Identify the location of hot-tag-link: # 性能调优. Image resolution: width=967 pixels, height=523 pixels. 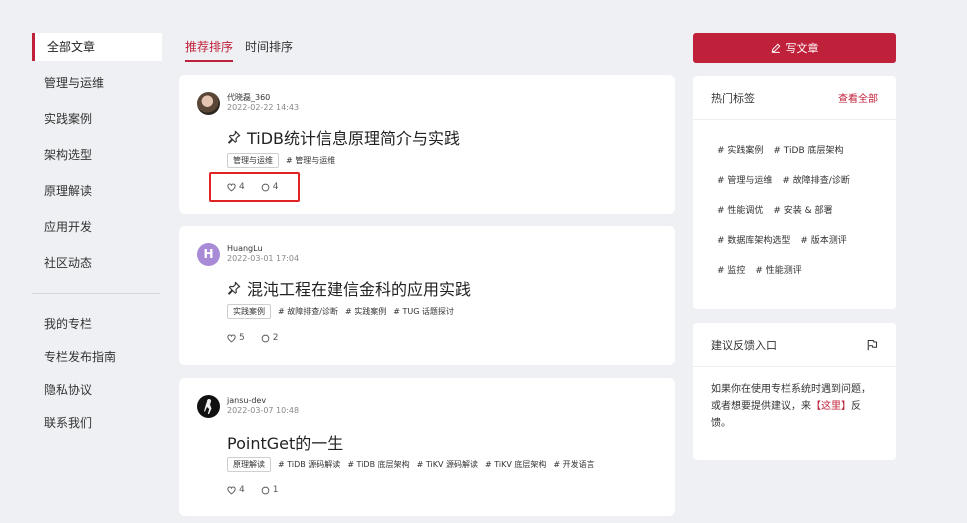
(740, 209).